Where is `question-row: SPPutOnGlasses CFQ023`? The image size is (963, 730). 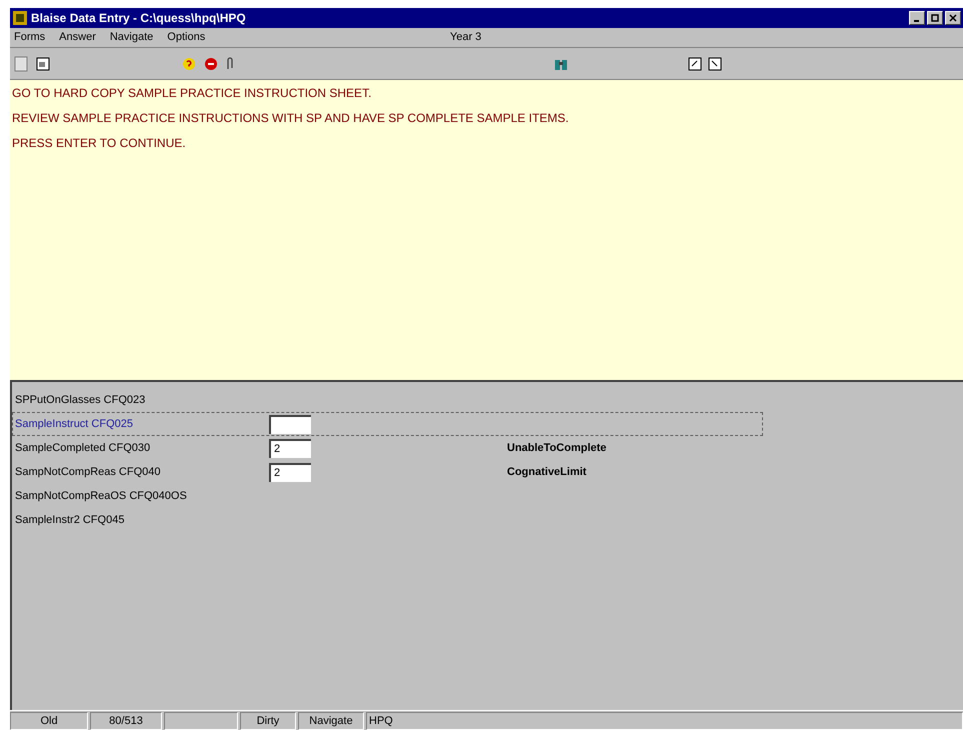 question-row: SPPutOnGlasses CFQ023 is located at coordinates (387, 400).